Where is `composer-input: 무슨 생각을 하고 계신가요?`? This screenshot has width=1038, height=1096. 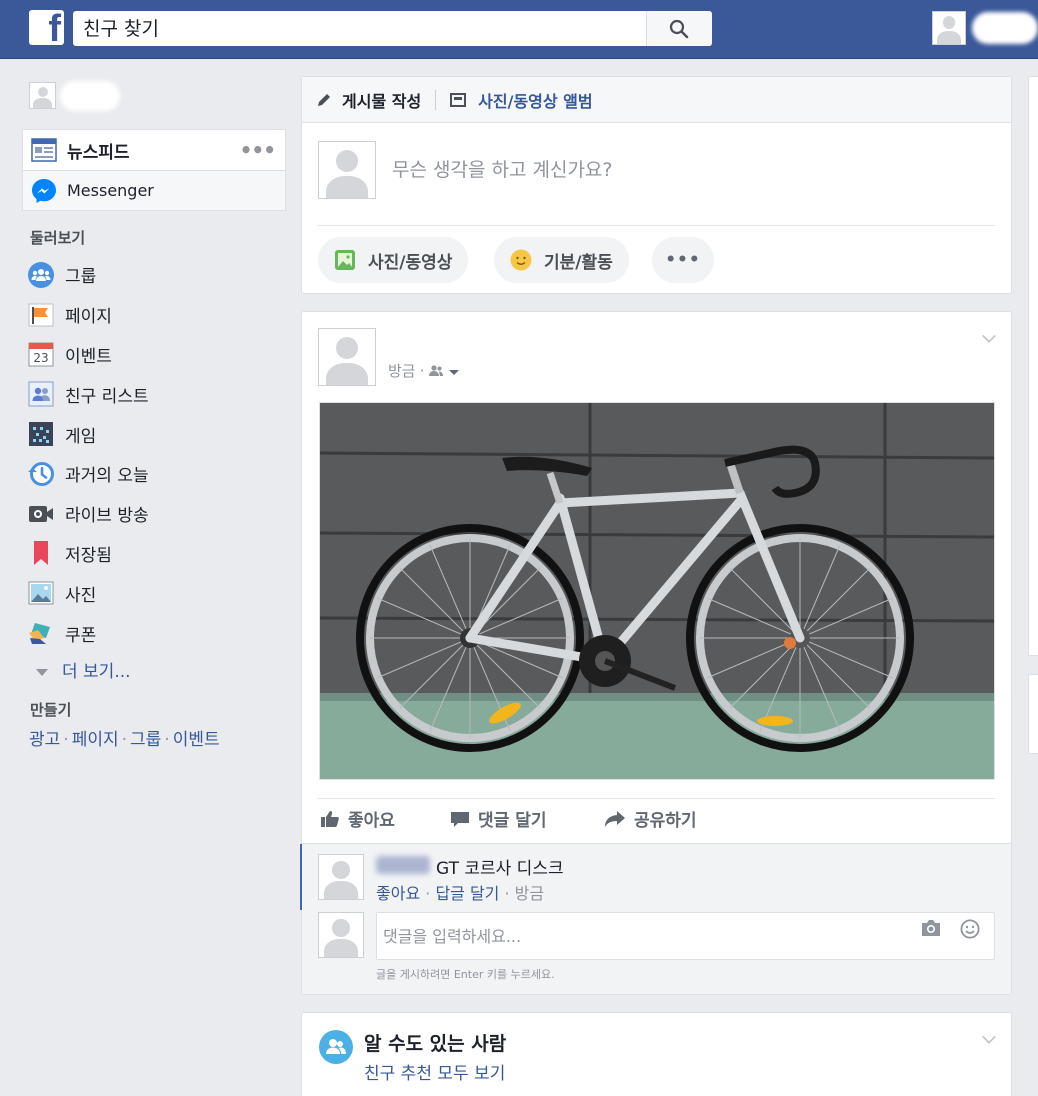 composer-input: 무슨 생각을 하고 계신가요? is located at coordinates (502, 168).